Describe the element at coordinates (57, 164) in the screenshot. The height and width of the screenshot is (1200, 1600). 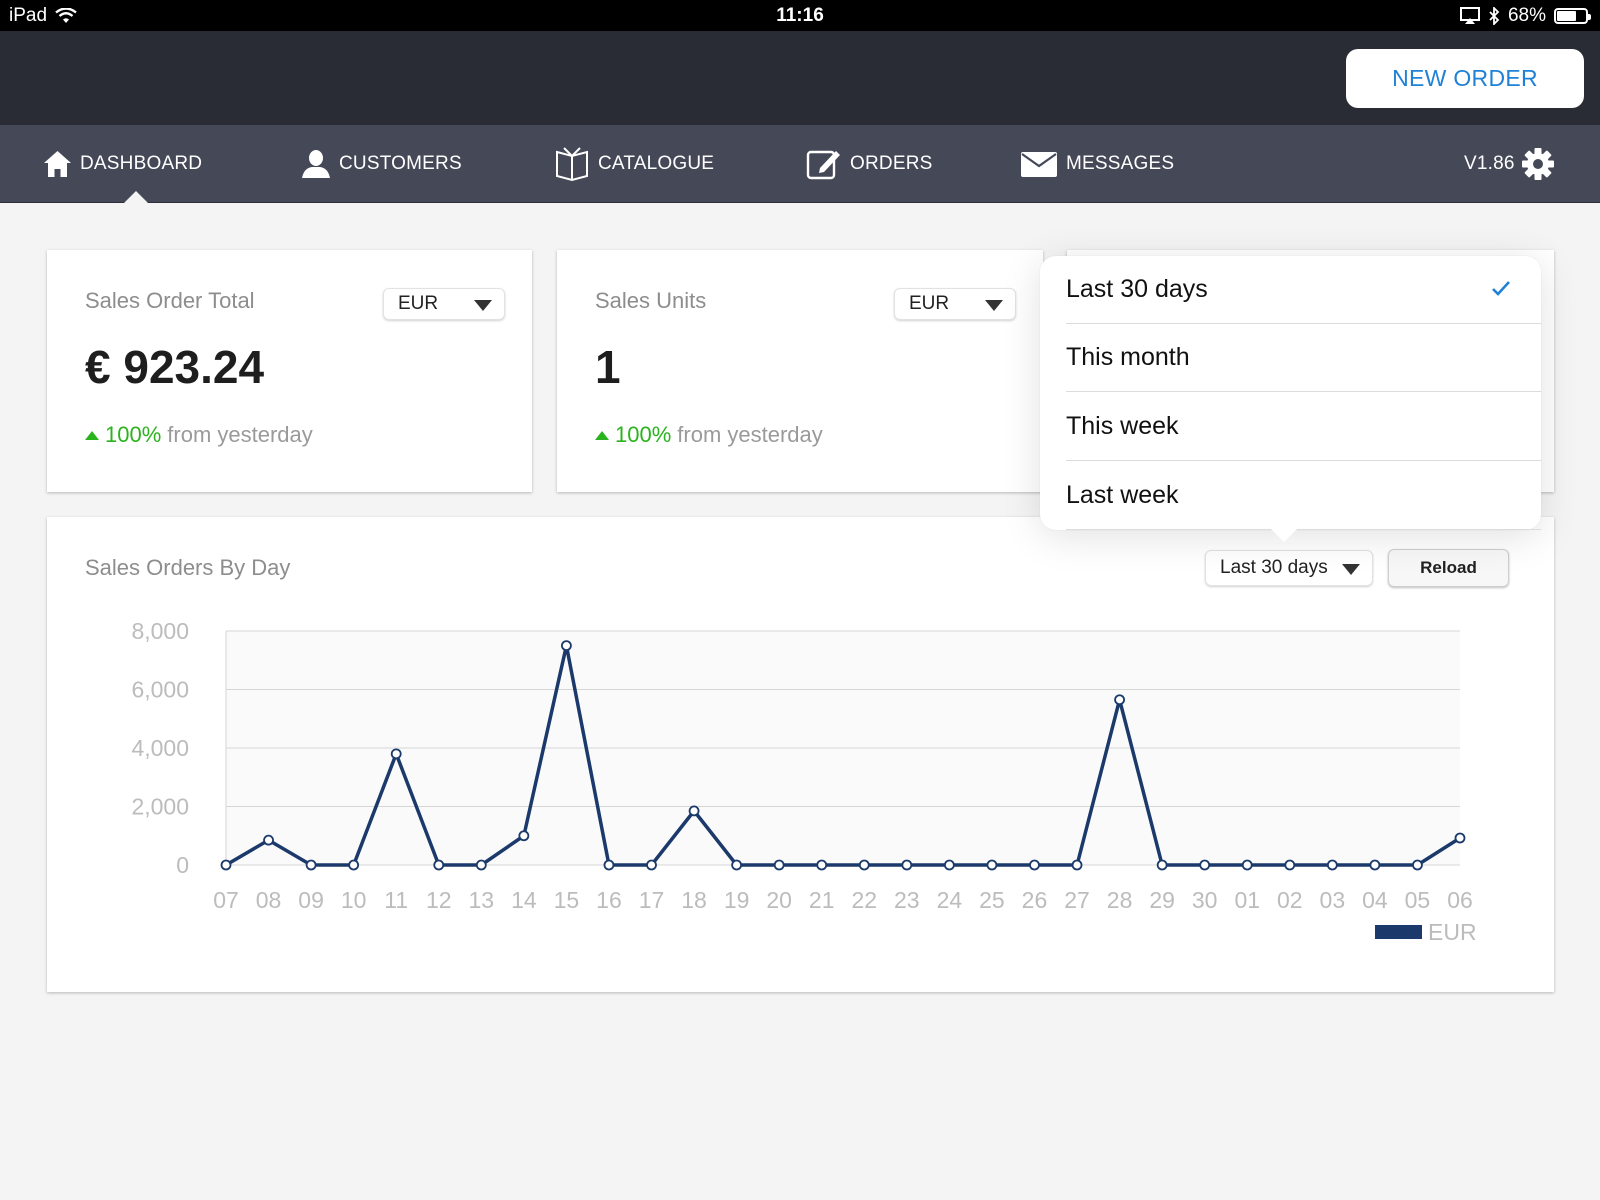
I see `home-icon` at that location.